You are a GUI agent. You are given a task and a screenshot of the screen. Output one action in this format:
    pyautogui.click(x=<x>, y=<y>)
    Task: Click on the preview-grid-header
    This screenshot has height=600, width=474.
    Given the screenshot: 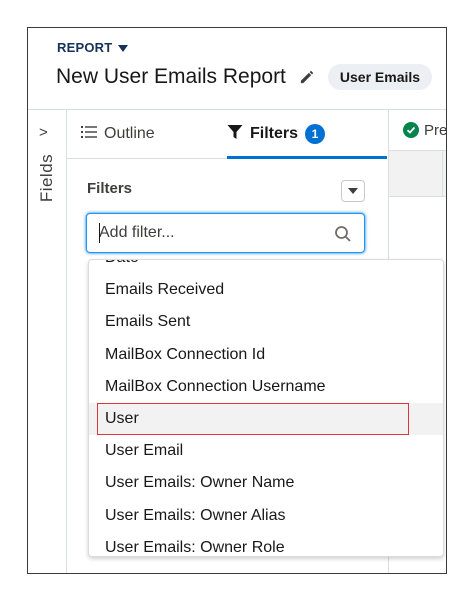 What is the action you would take?
    pyautogui.click(x=417, y=173)
    